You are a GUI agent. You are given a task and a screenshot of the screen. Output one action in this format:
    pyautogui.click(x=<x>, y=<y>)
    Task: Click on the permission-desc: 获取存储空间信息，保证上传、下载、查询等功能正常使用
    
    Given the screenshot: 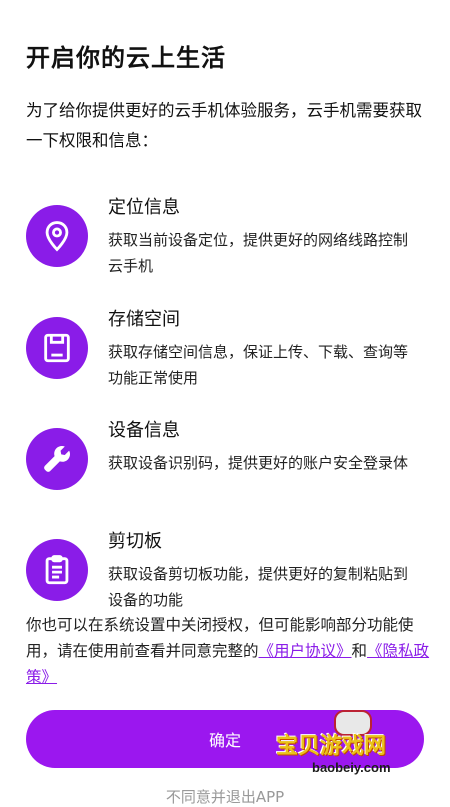 What is the action you would take?
    pyautogui.click(x=258, y=365)
    